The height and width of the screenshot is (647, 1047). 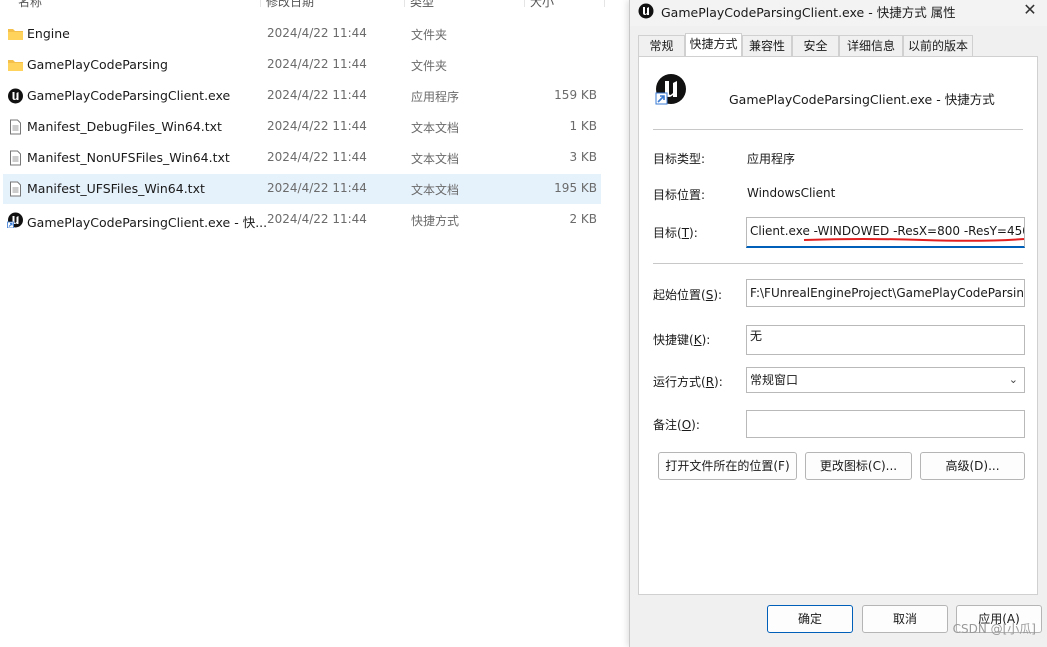 What do you see at coordinates (767, 45) in the screenshot?
I see `tab-compatibility: 兼容性` at bounding box center [767, 45].